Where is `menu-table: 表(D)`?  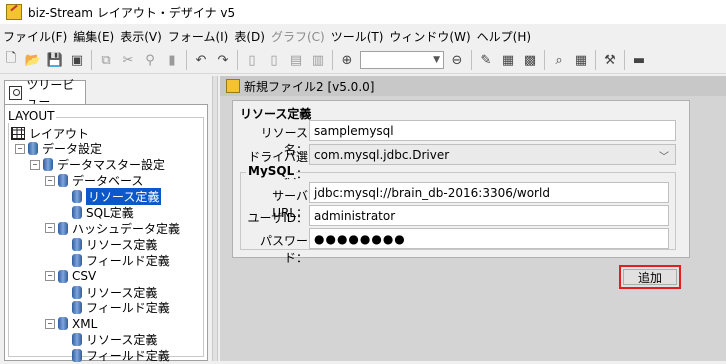
menu-table: 表(D) is located at coordinates (249, 36).